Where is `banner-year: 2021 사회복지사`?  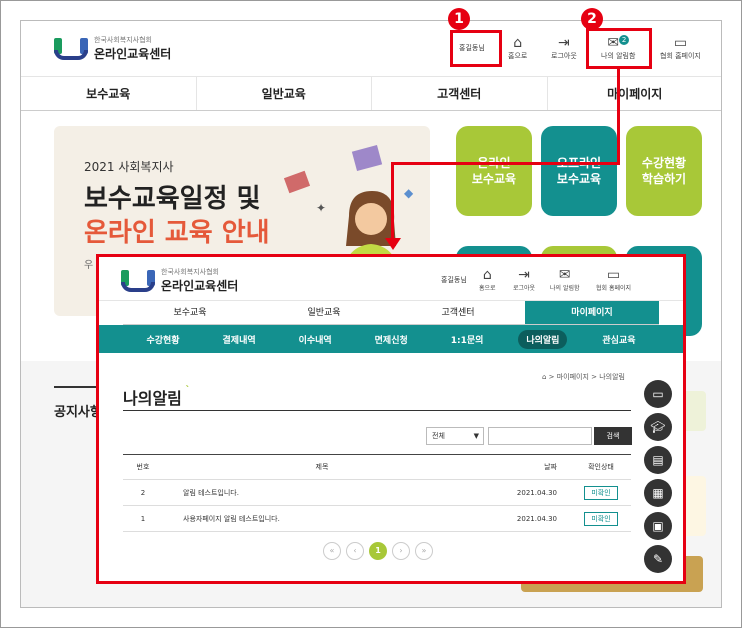 banner-year: 2021 사회복지사 is located at coordinates (129, 167).